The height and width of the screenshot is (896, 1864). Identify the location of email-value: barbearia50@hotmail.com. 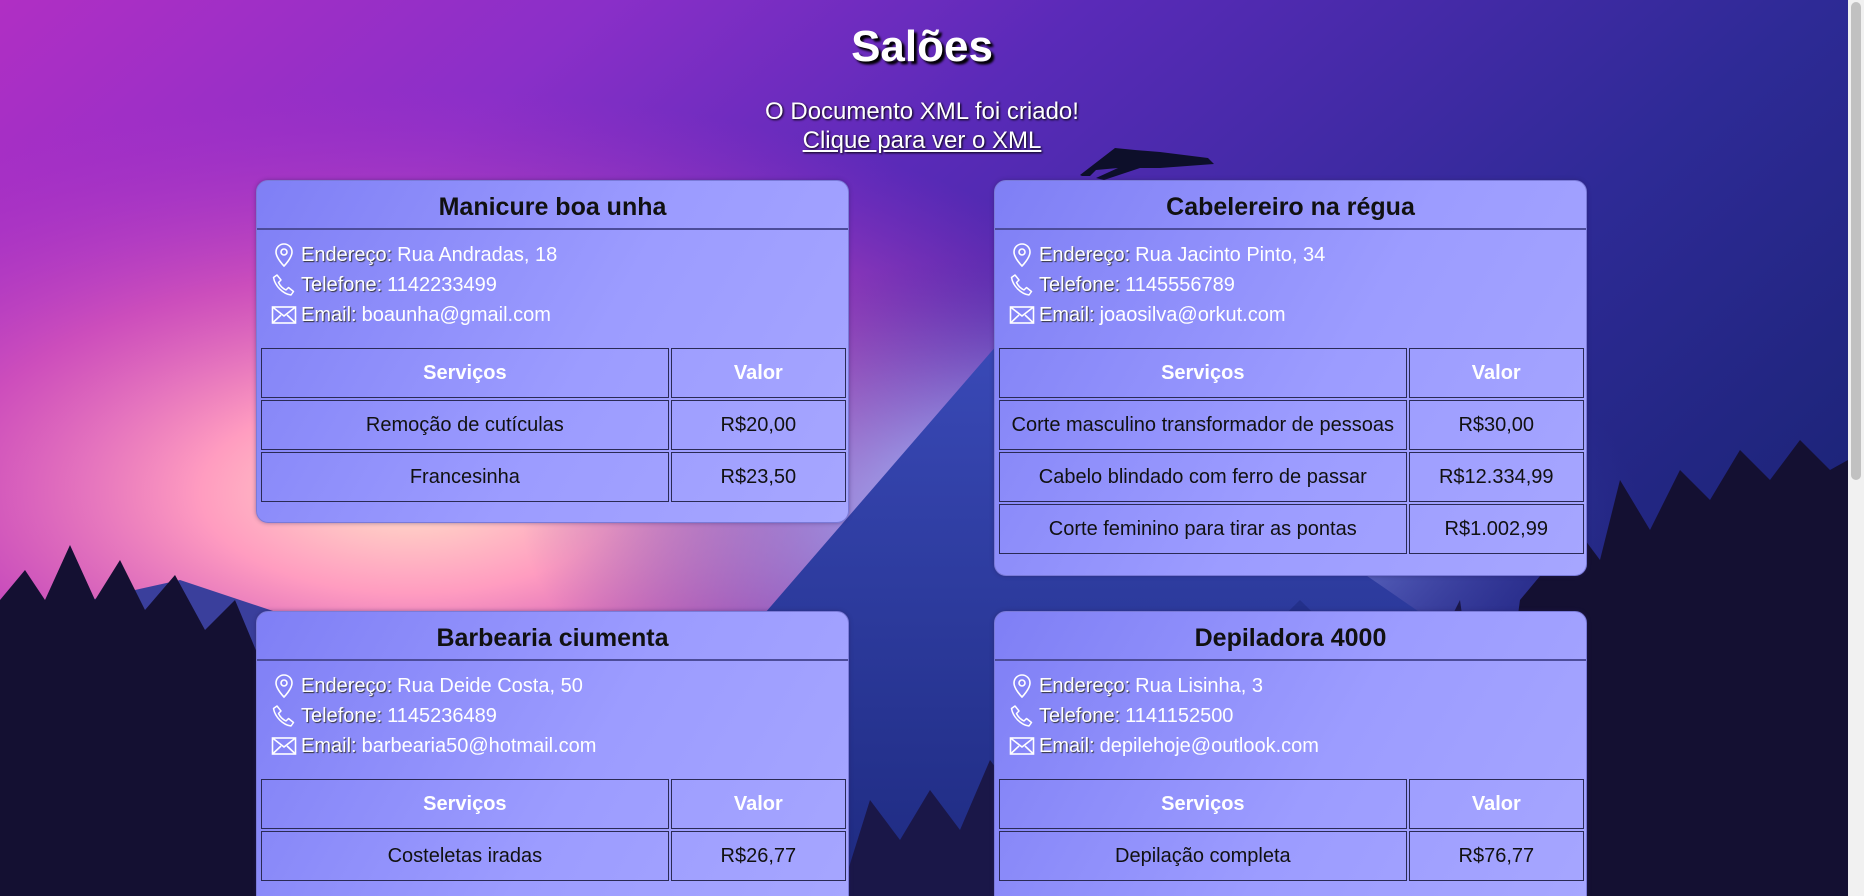
(479, 745).